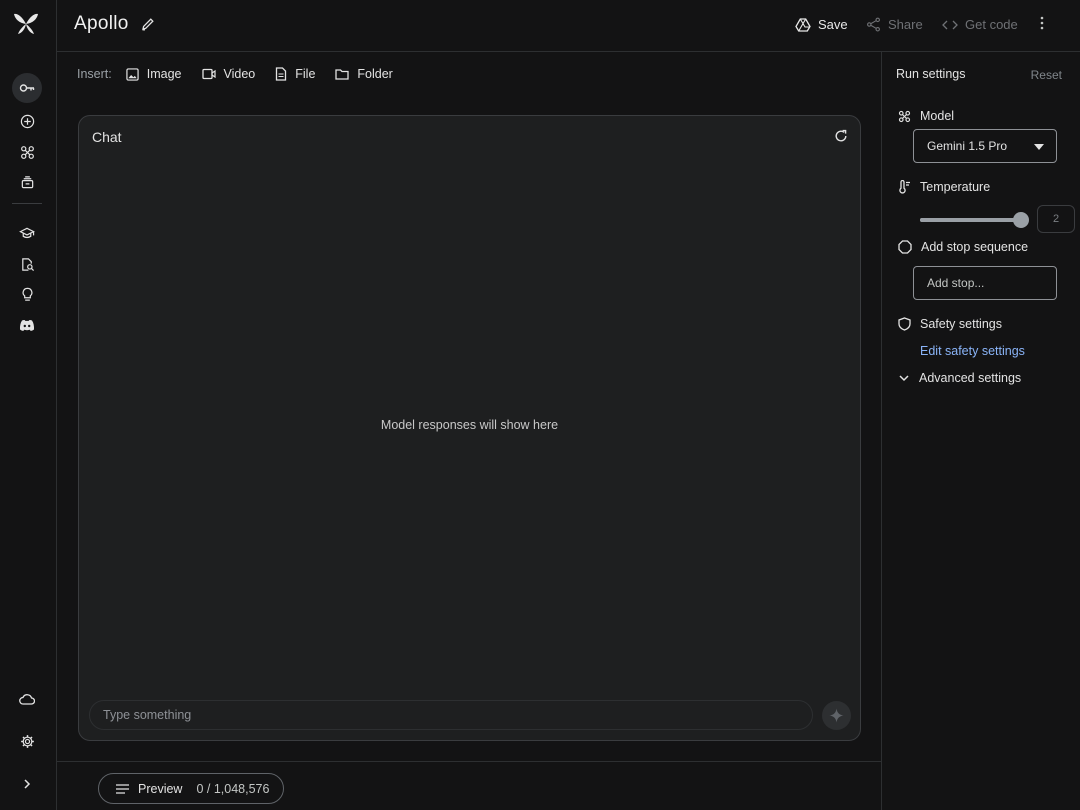 This screenshot has width=1080, height=810. Describe the element at coordinates (27, 182) in the screenshot. I see `library-icon` at that location.